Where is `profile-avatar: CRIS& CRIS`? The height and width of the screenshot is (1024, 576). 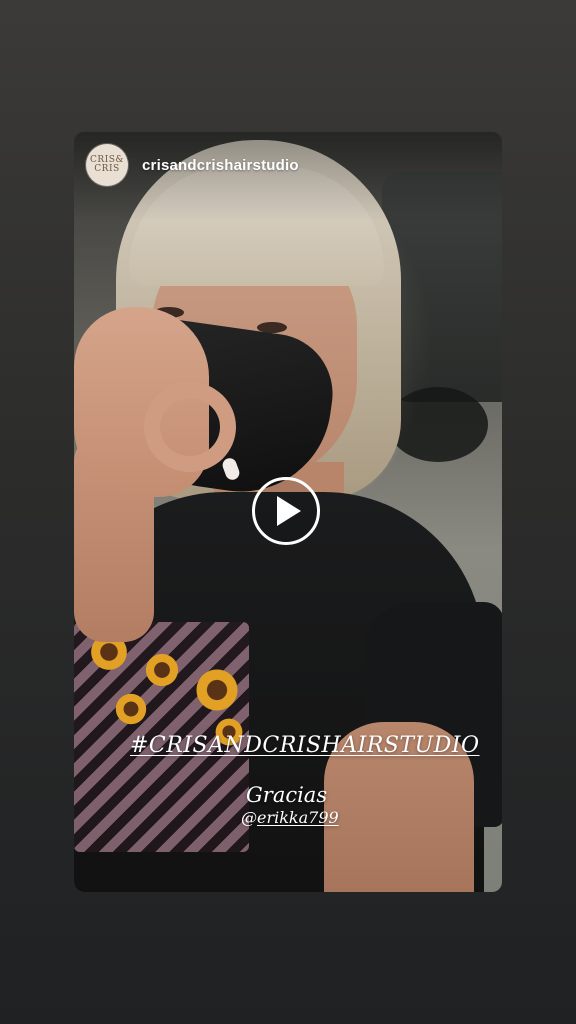
profile-avatar: CRIS& CRIS is located at coordinates (107, 165).